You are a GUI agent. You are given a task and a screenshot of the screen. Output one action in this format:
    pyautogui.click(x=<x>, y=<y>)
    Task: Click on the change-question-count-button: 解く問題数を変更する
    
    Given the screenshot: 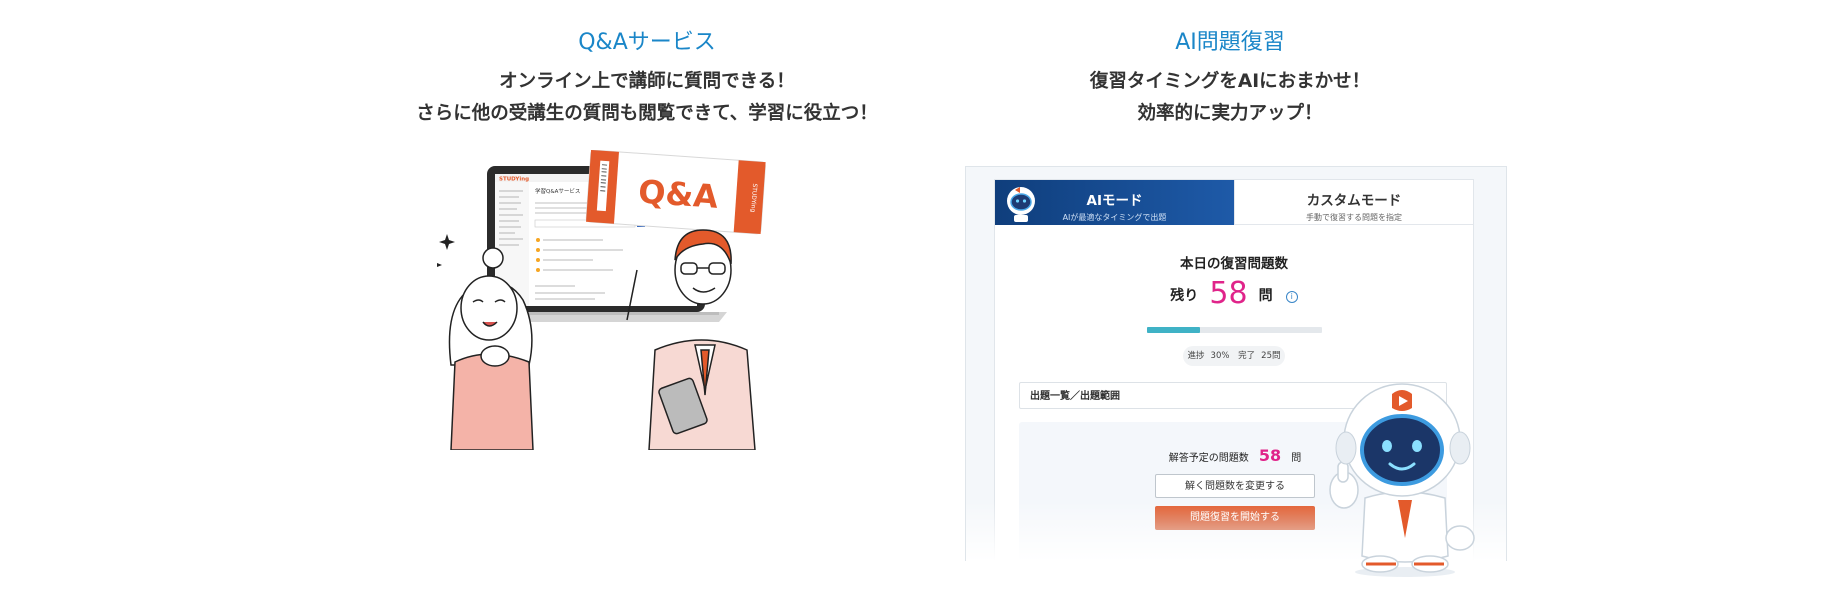 What is the action you would take?
    pyautogui.click(x=1235, y=486)
    